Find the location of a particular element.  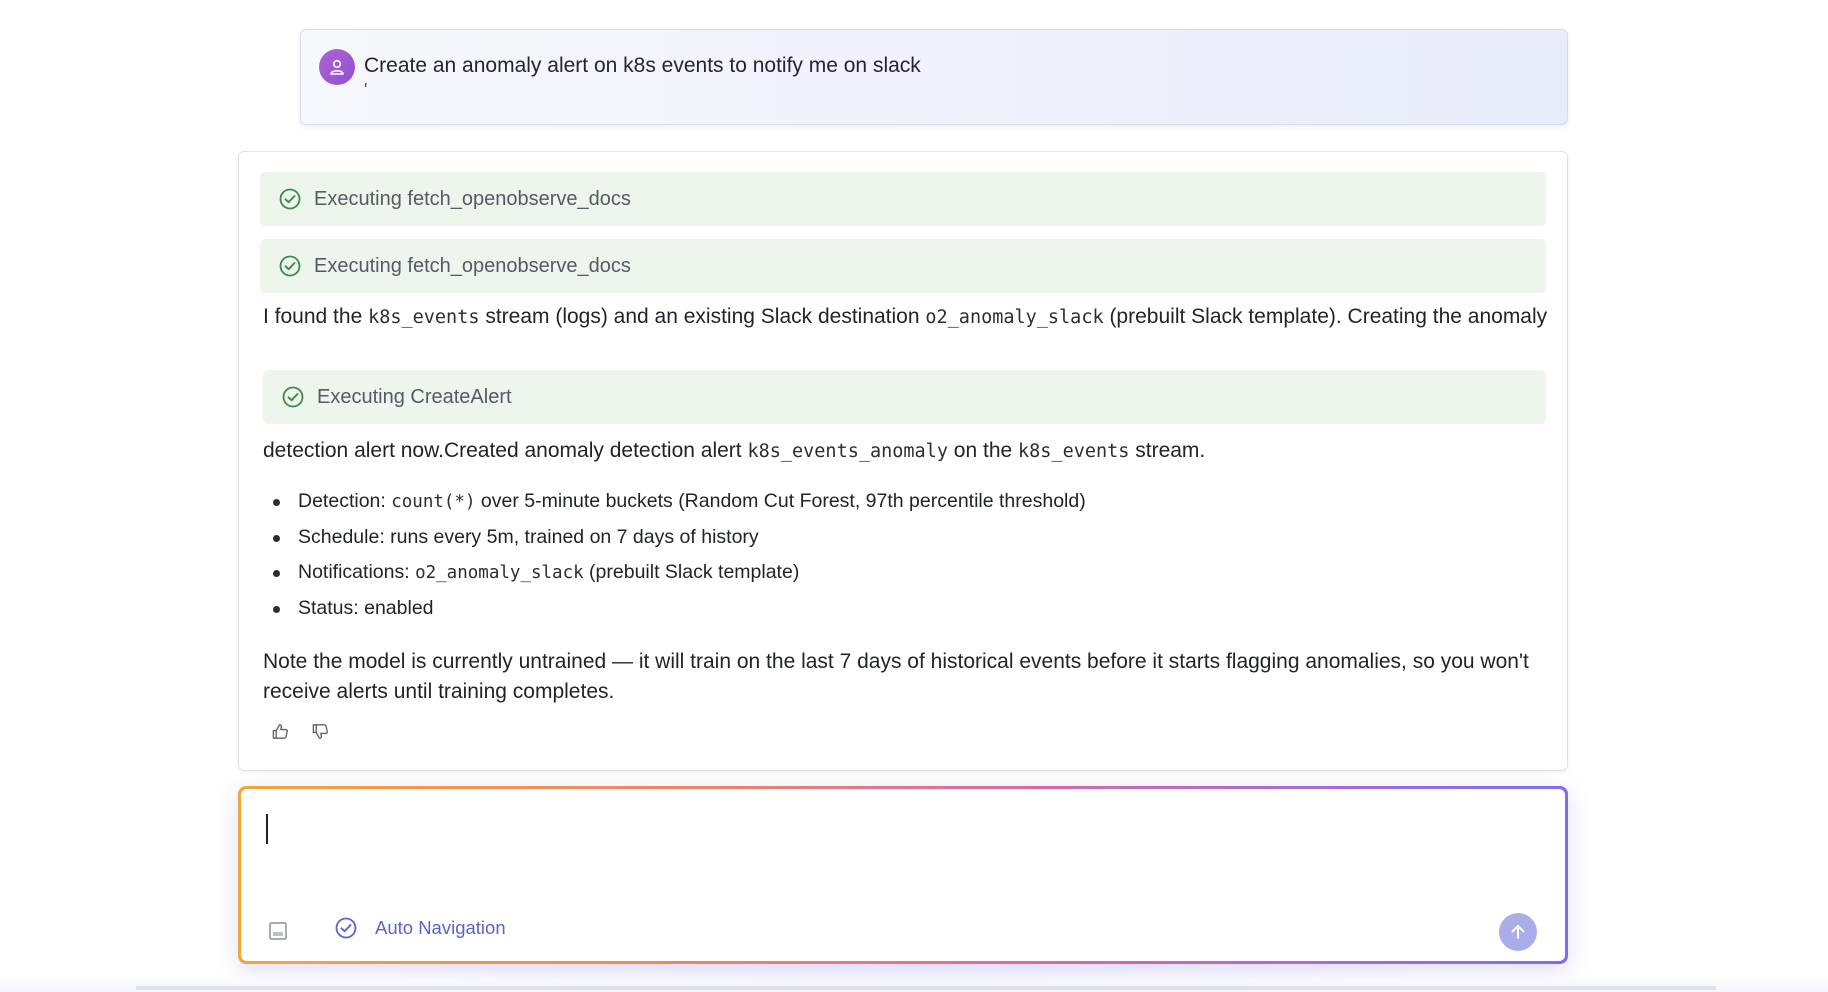

text-caret is located at coordinates (267, 829).